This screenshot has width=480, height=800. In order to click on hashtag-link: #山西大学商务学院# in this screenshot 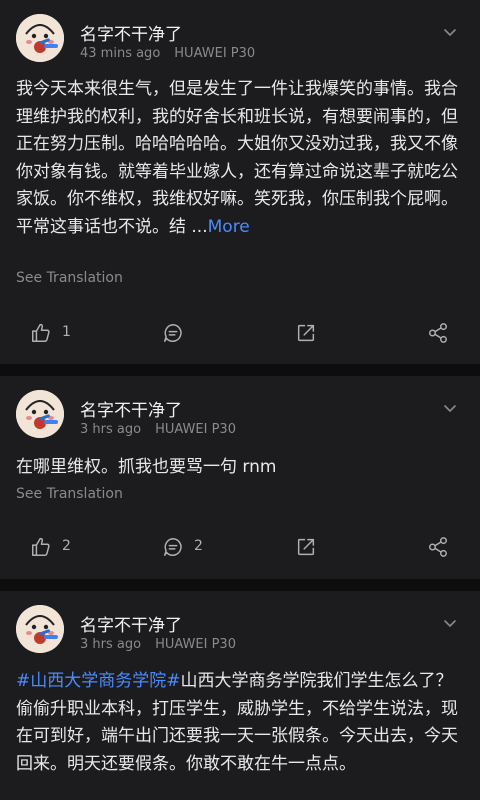, I will do `click(98, 681)`.